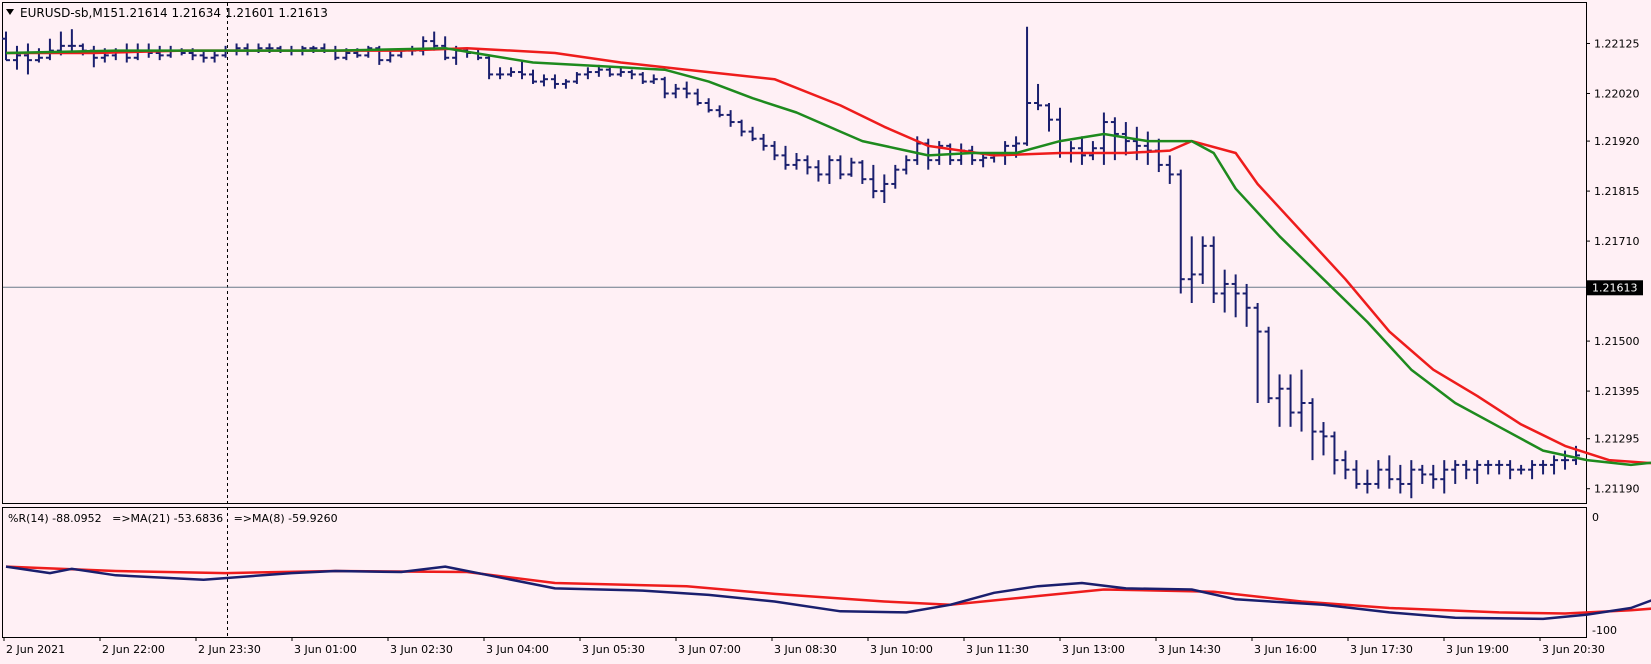  I want to click on y-tick-label: 1.22020, so click(1617, 93).